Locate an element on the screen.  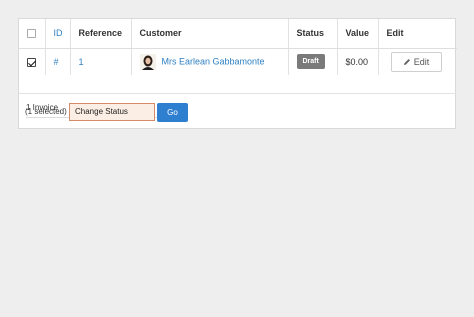
edit-button: Edit is located at coordinates (416, 61).